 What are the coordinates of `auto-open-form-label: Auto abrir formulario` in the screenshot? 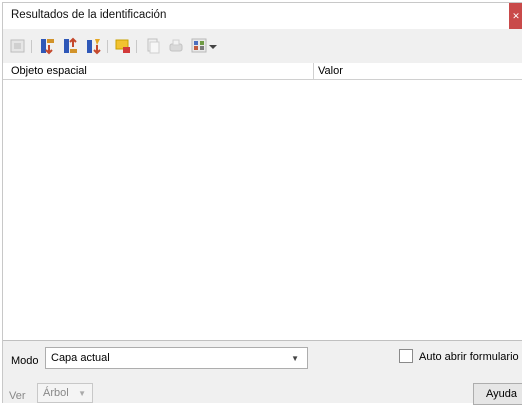 It's located at (469, 357).